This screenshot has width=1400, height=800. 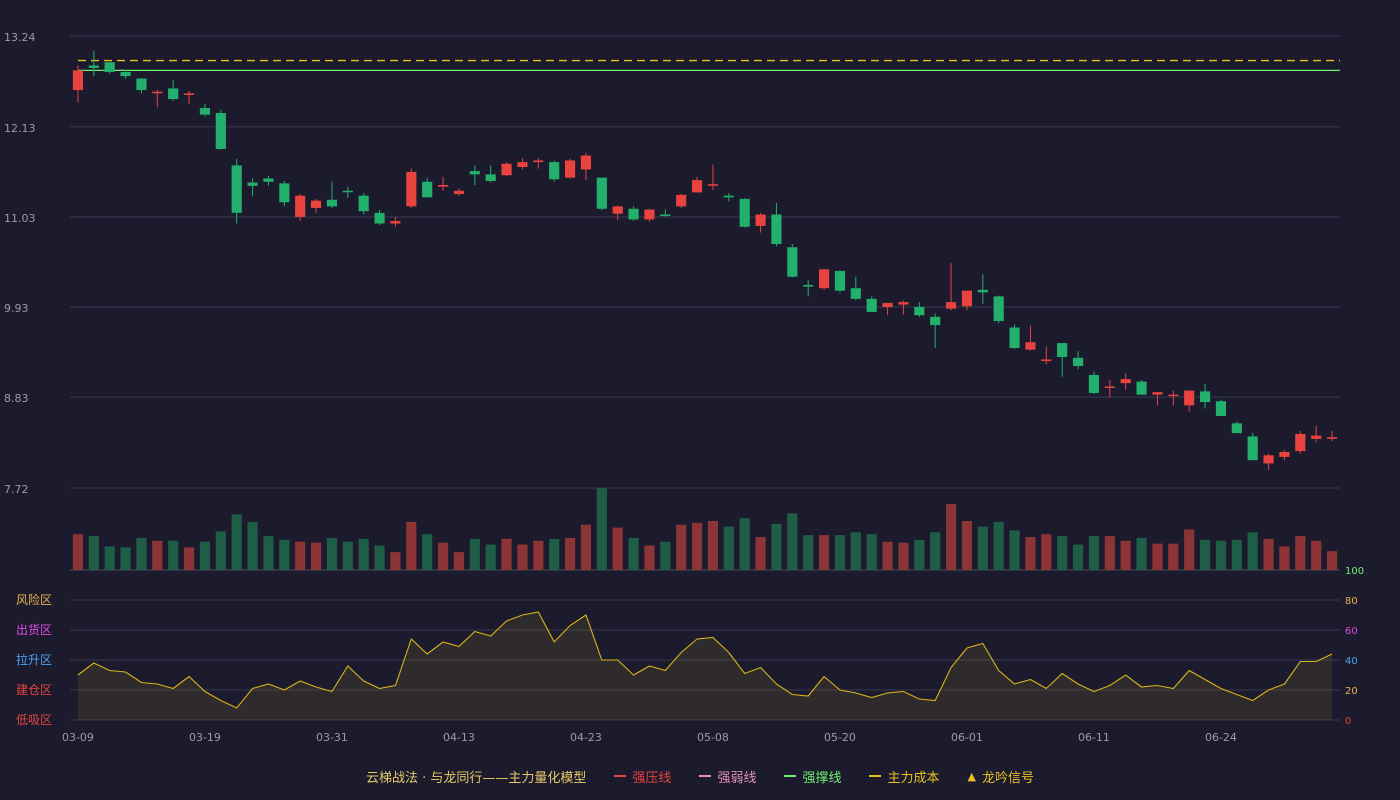 What do you see at coordinates (34, 690) in the screenshot?
I see `zone-label: 建仓区` at bounding box center [34, 690].